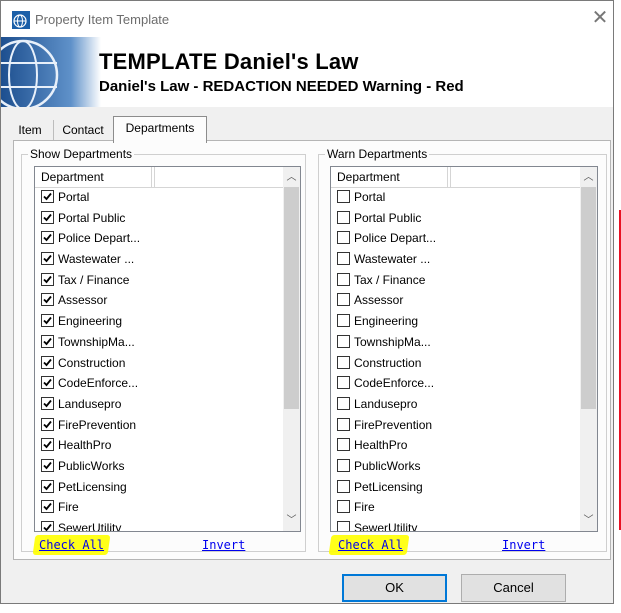 Image resolution: width=621 pixels, height=613 pixels. I want to click on department-label: Portal, so click(370, 197).